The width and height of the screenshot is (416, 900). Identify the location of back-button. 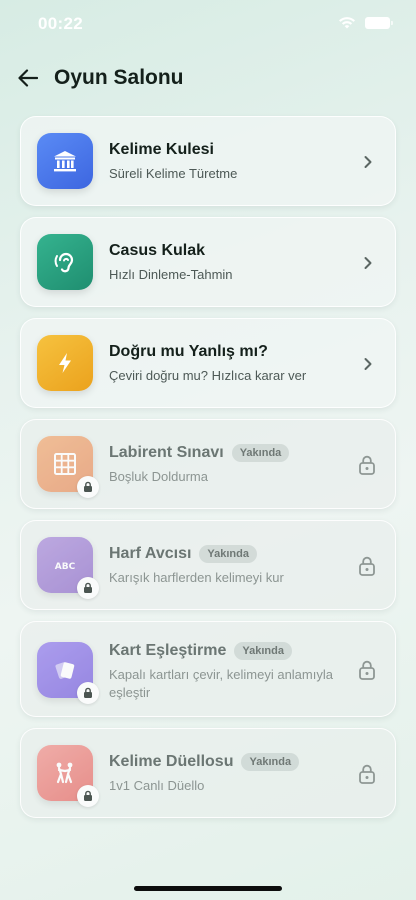
(28, 78).